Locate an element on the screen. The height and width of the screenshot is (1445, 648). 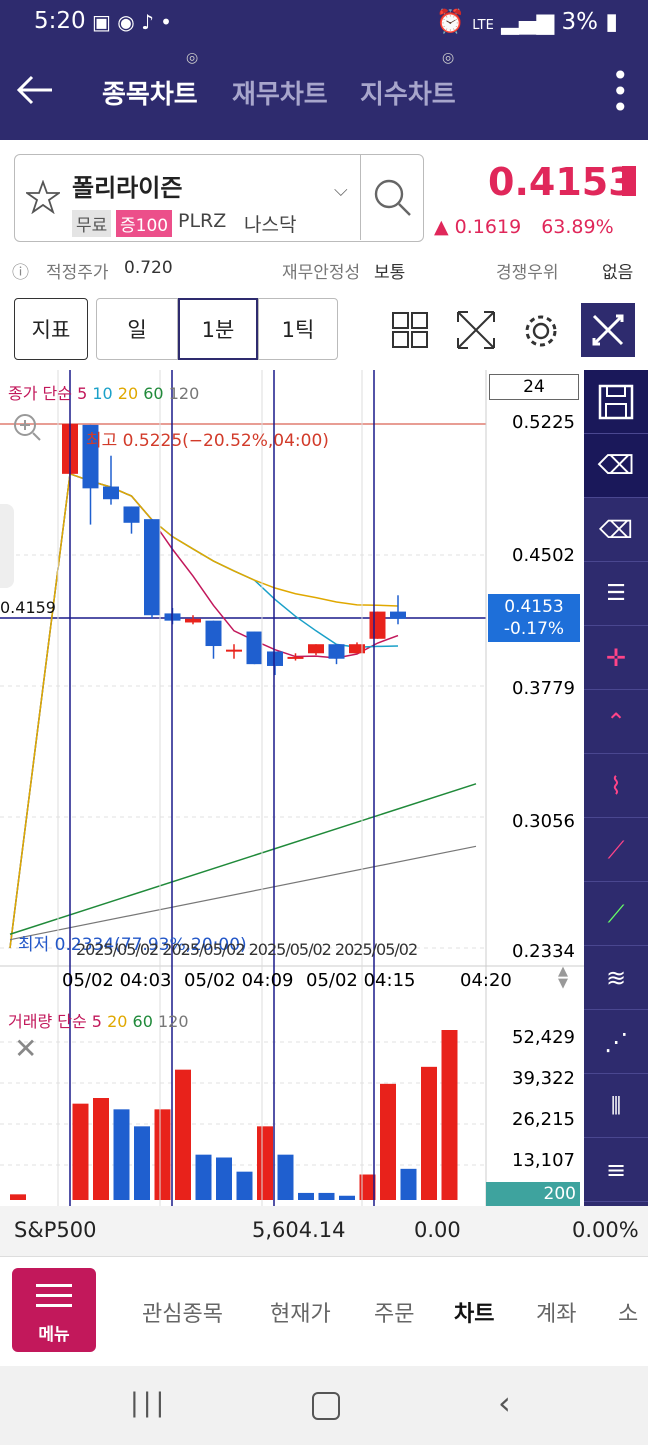
hamburger-icon is located at coordinates (54, 1295).